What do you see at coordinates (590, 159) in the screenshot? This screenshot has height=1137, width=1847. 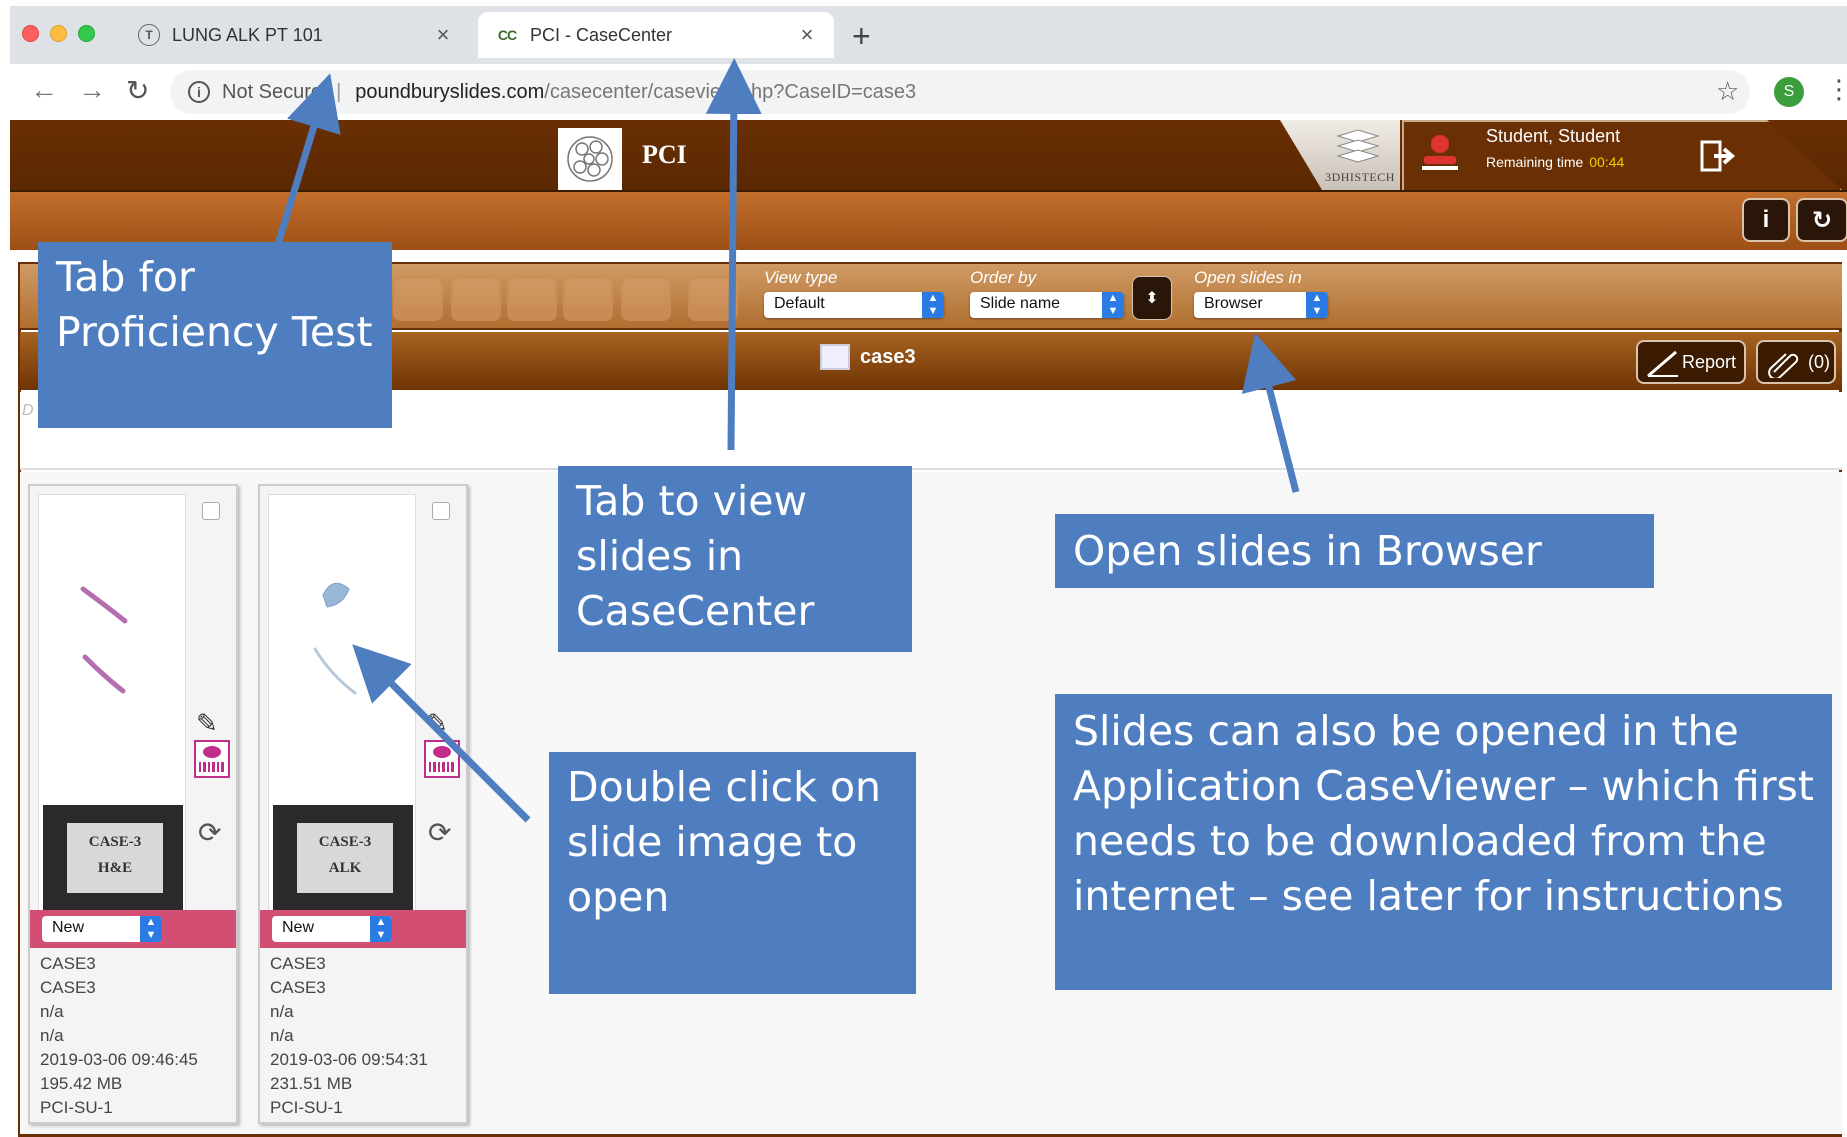 I see `pci-logo` at bounding box center [590, 159].